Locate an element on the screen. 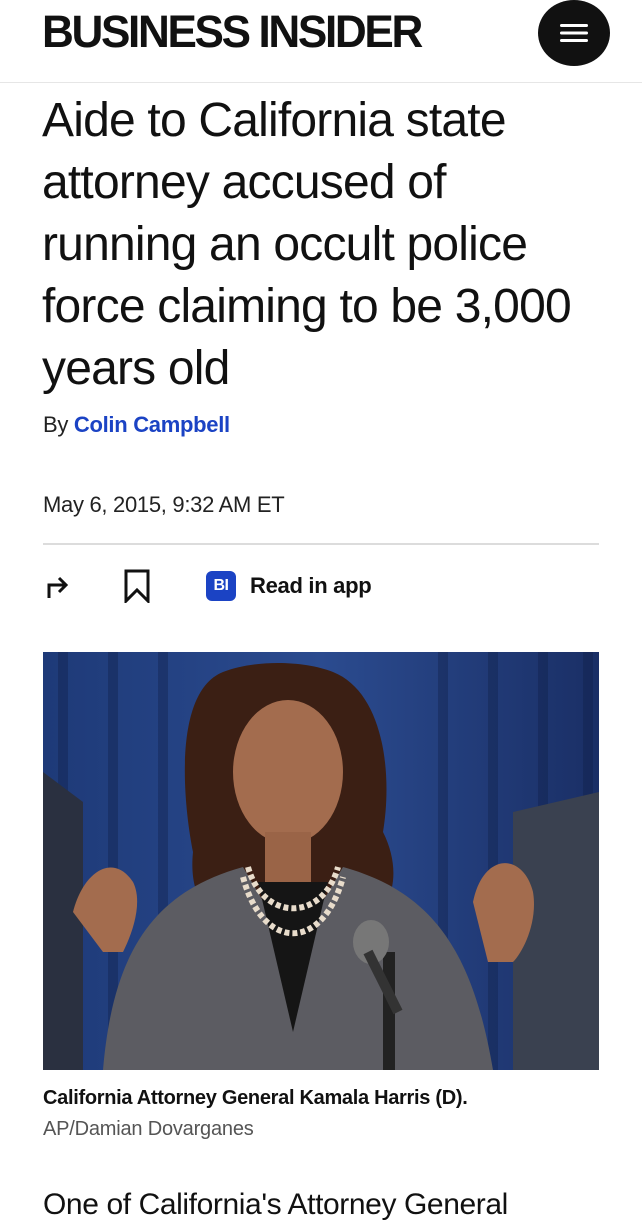 The width and height of the screenshot is (642, 1222). photo-credit: AP/Damian Dovarganes is located at coordinates (148, 1129).